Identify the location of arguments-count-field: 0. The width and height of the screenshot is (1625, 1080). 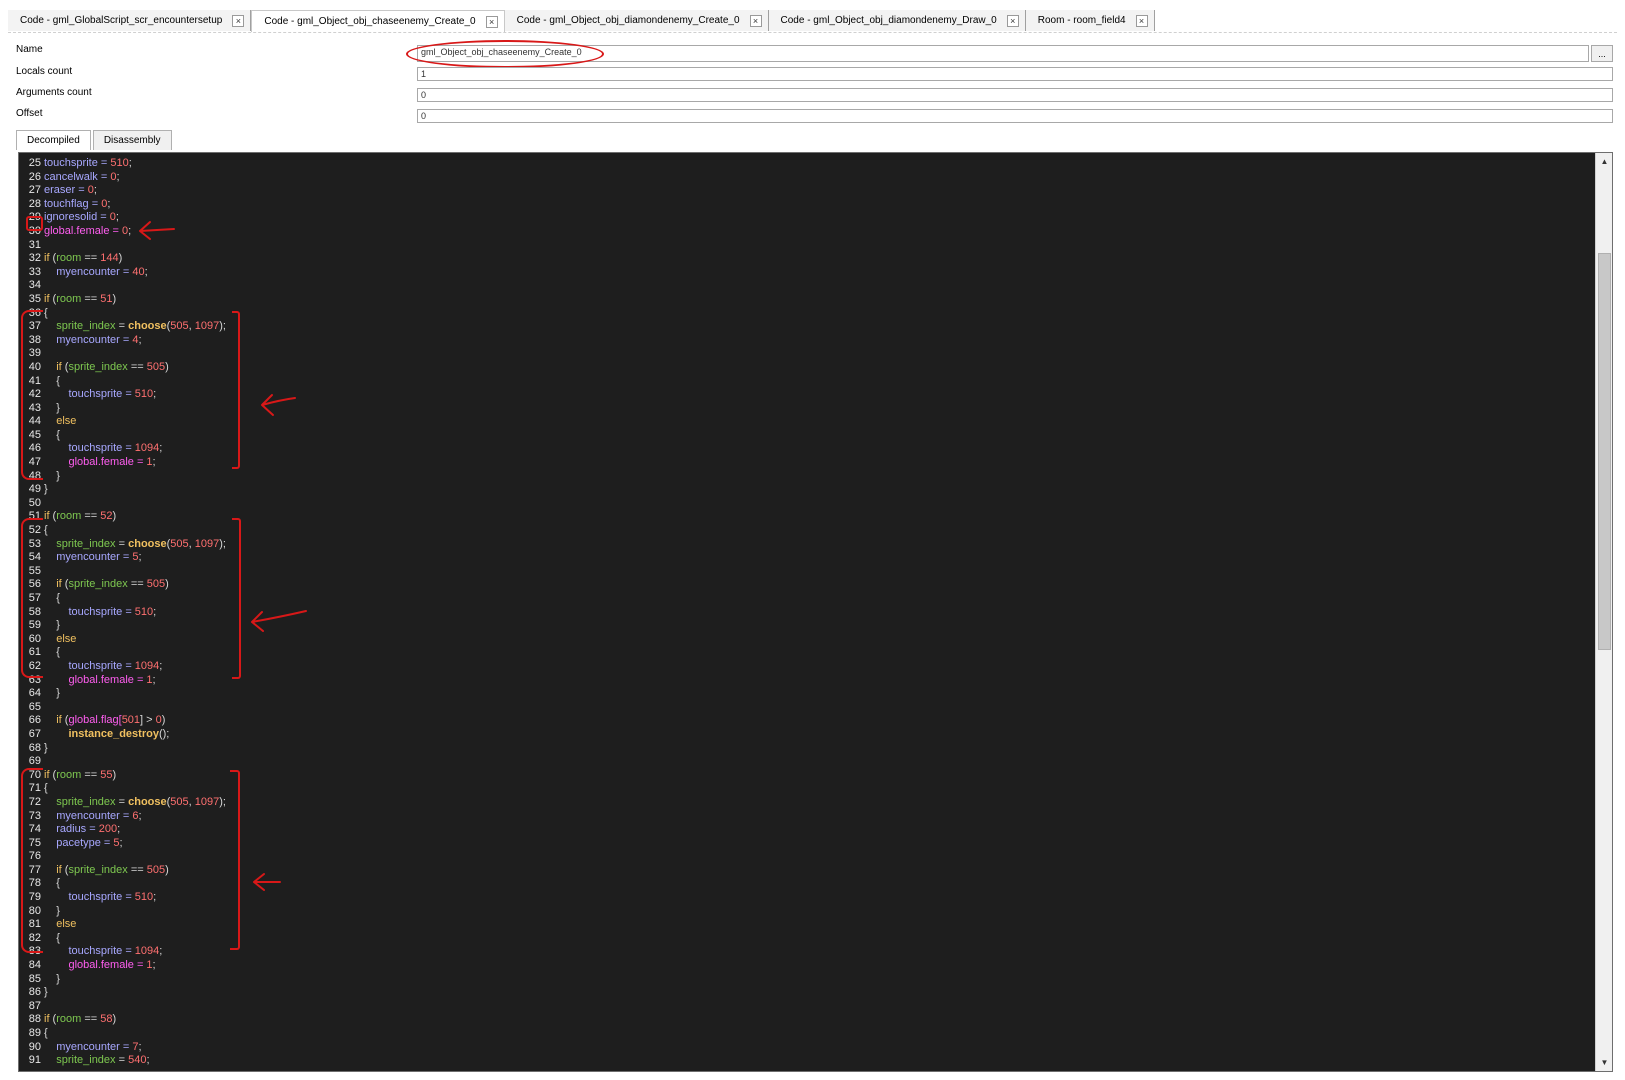
(1015, 95).